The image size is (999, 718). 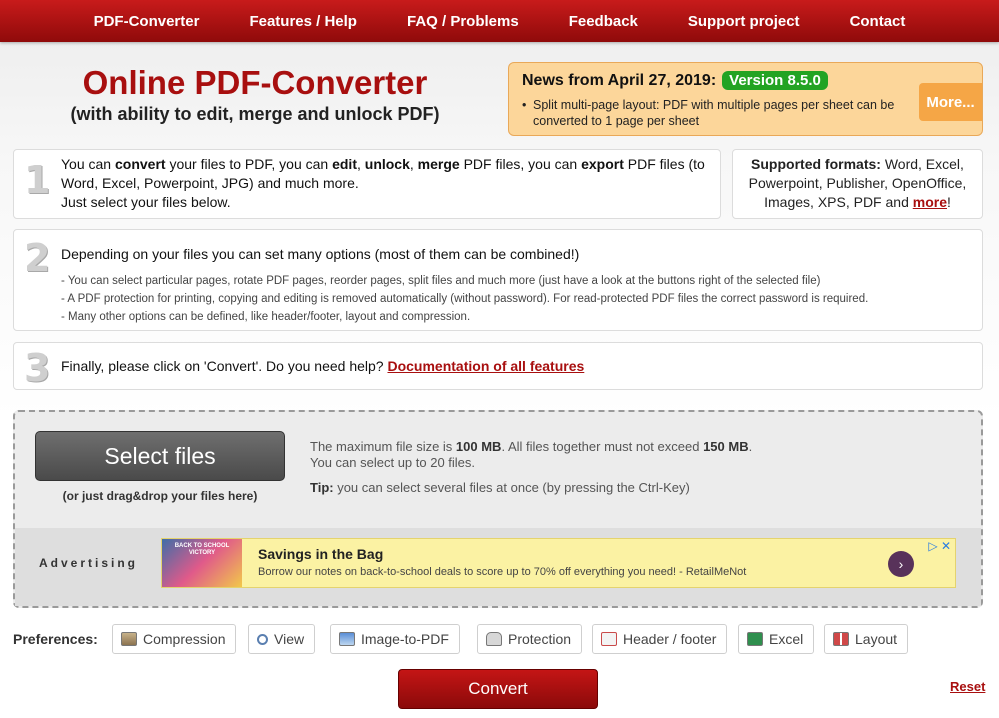 What do you see at coordinates (609, 639) in the screenshot?
I see `header-footer-icon` at bounding box center [609, 639].